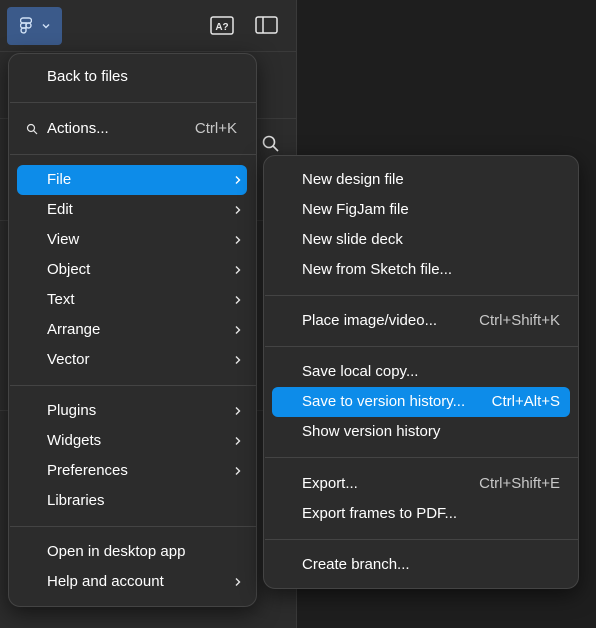 The image size is (596, 628). I want to click on main-menu-button, so click(34, 26).